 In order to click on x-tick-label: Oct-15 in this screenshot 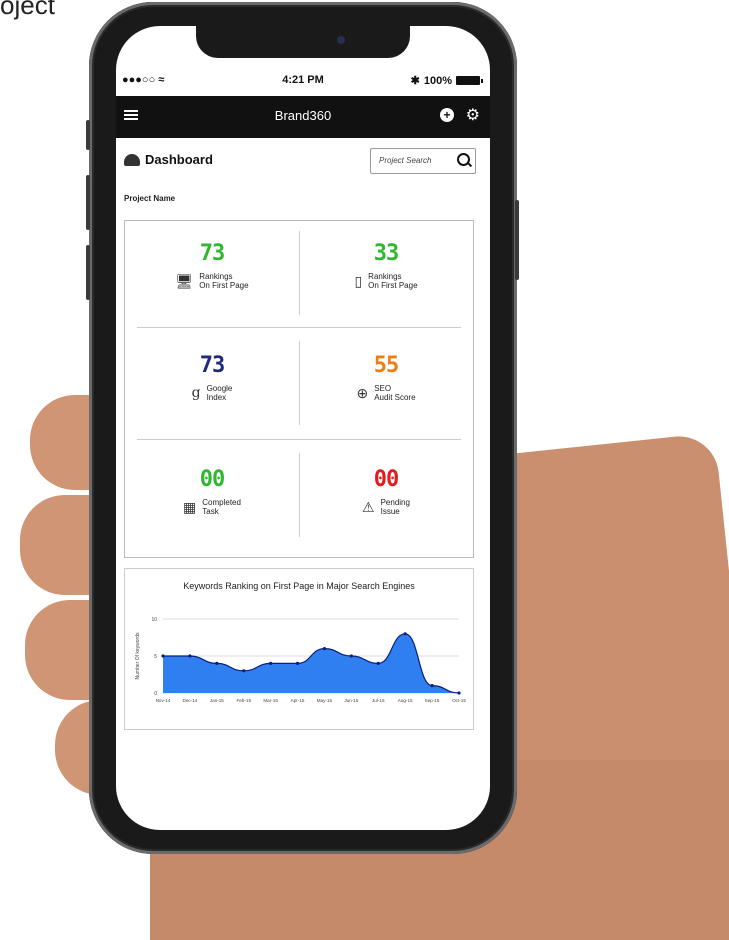, I will do `click(459, 700)`.